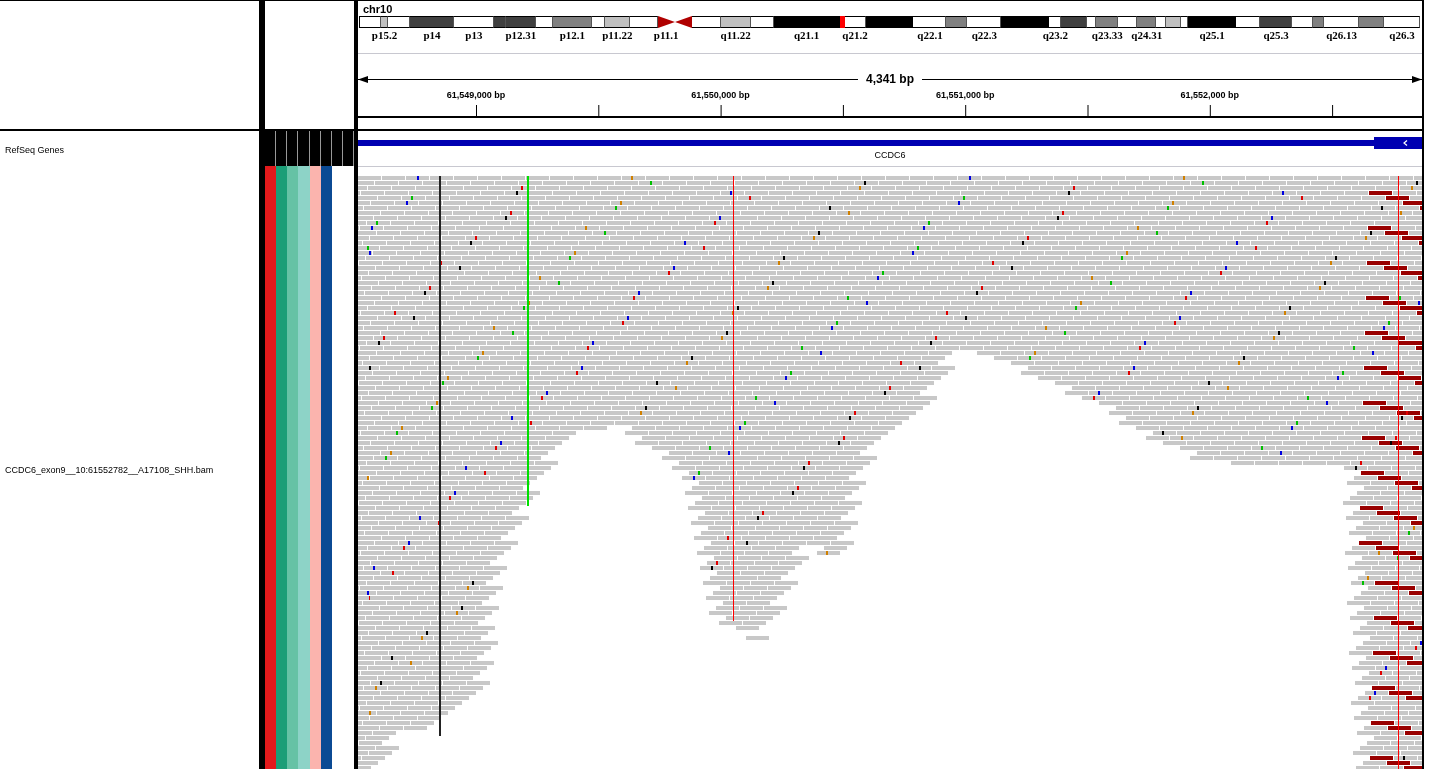 The width and height of the screenshot is (1440, 769). I want to click on band-label: p12.31, so click(521, 35).